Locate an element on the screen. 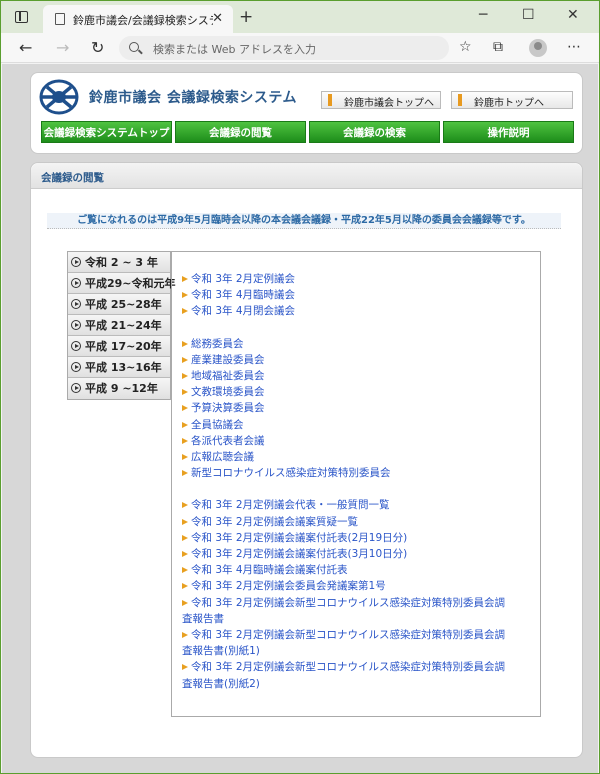 This screenshot has height=774, width=600. tab-close-icon: ✕ is located at coordinates (217, 18).